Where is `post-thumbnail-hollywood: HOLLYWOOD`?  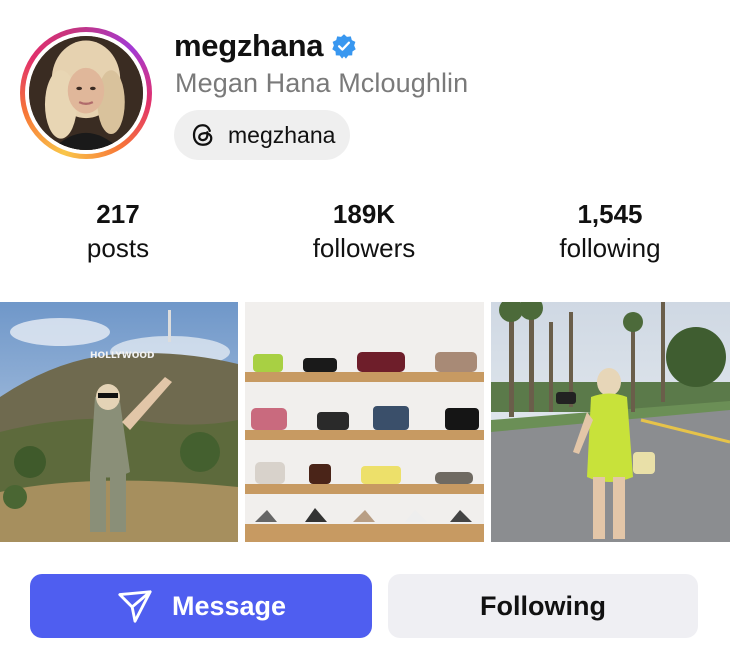 post-thumbnail-hollywood: HOLLYWOOD is located at coordinates (119, 422).